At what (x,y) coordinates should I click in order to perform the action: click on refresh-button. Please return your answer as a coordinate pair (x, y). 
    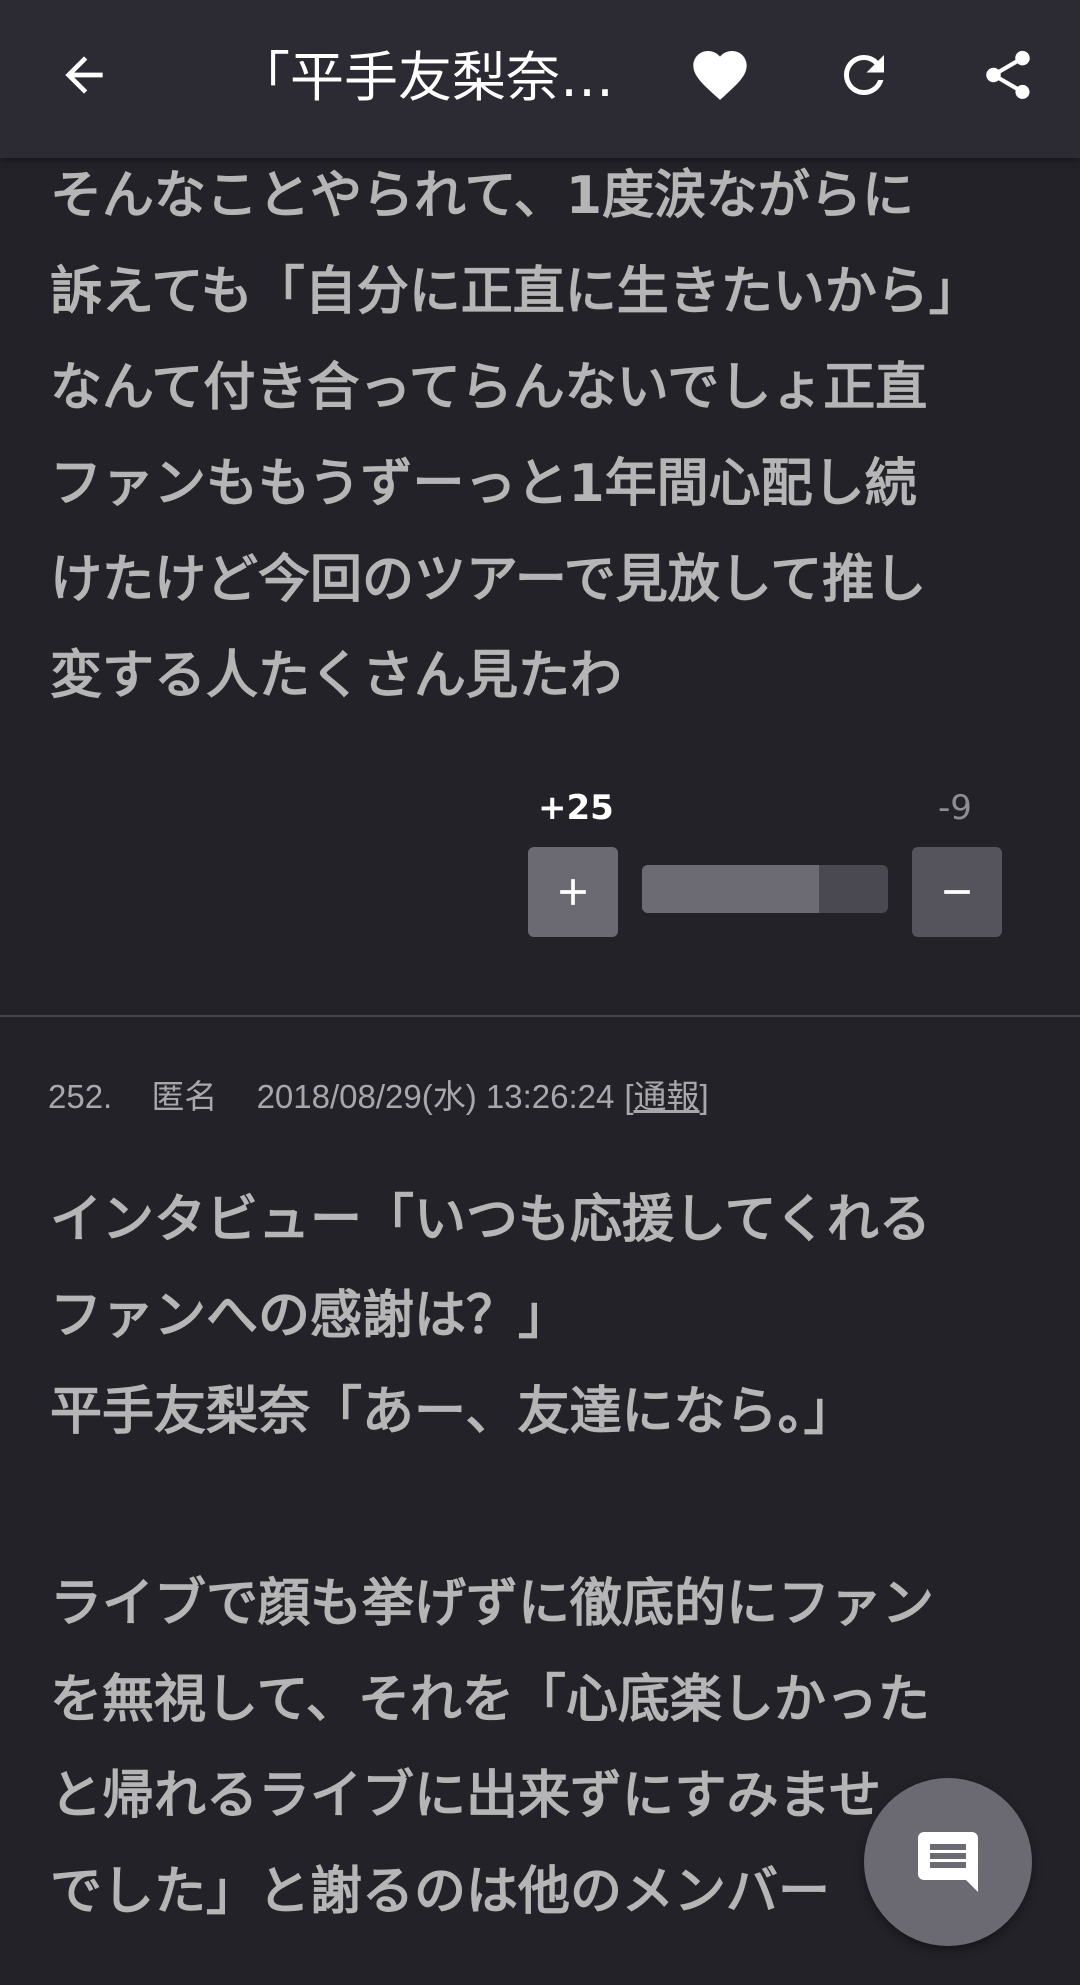
    Looking at the image, I should click on (864, 75).